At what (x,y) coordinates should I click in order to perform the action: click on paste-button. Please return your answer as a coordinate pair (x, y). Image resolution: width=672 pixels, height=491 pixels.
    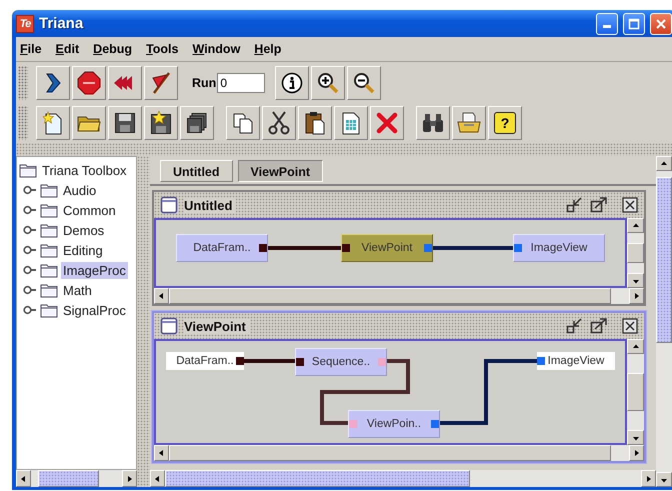
    Looking at the image, I should click on (315, 123).